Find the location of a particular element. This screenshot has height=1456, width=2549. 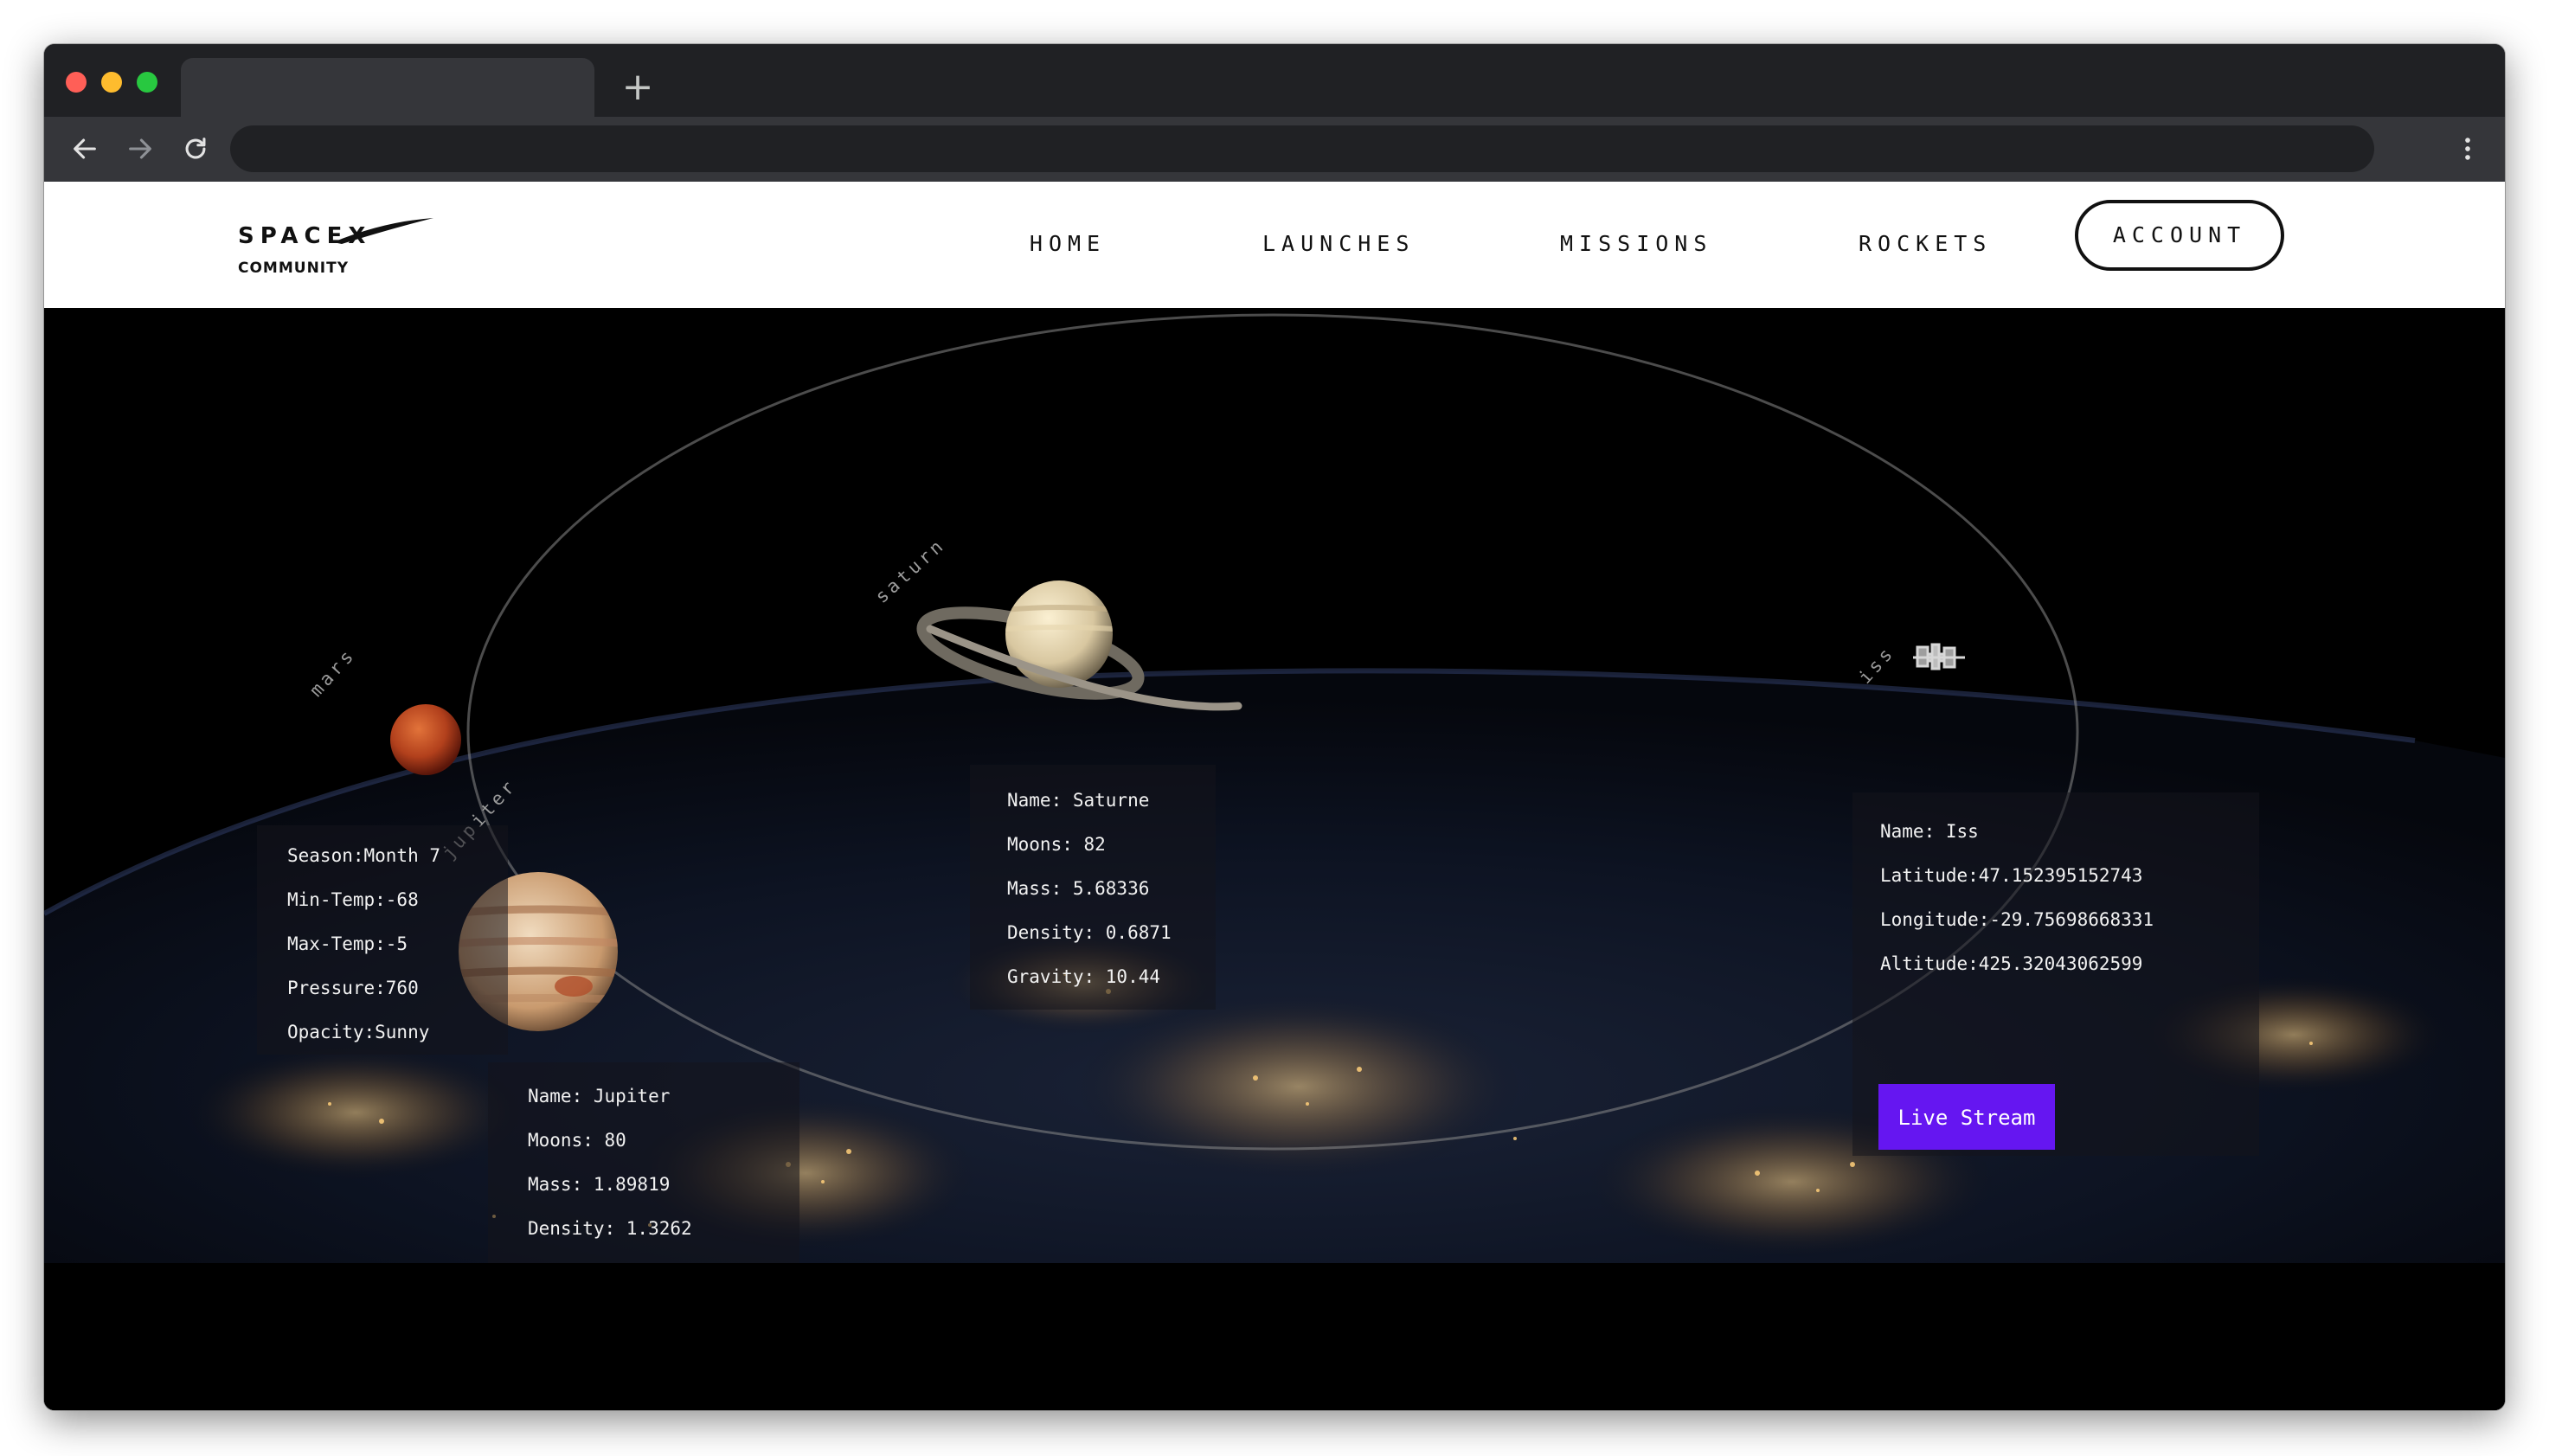

reload-button is located at coordinates (195, 149).